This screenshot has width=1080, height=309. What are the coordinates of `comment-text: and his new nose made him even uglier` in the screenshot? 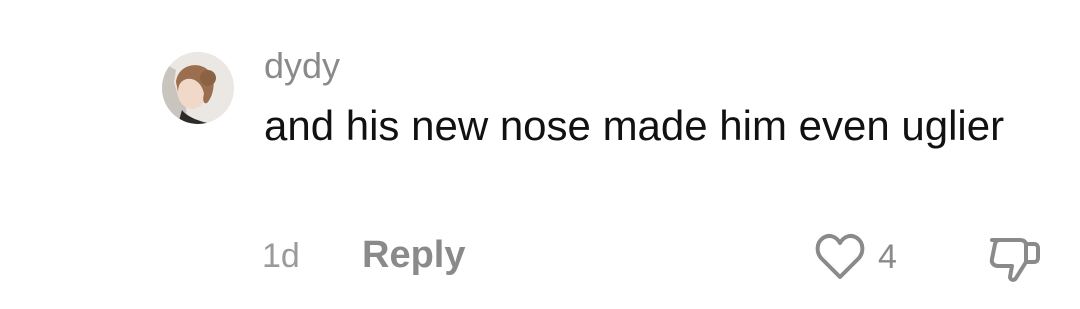 It's located at (634, 125).